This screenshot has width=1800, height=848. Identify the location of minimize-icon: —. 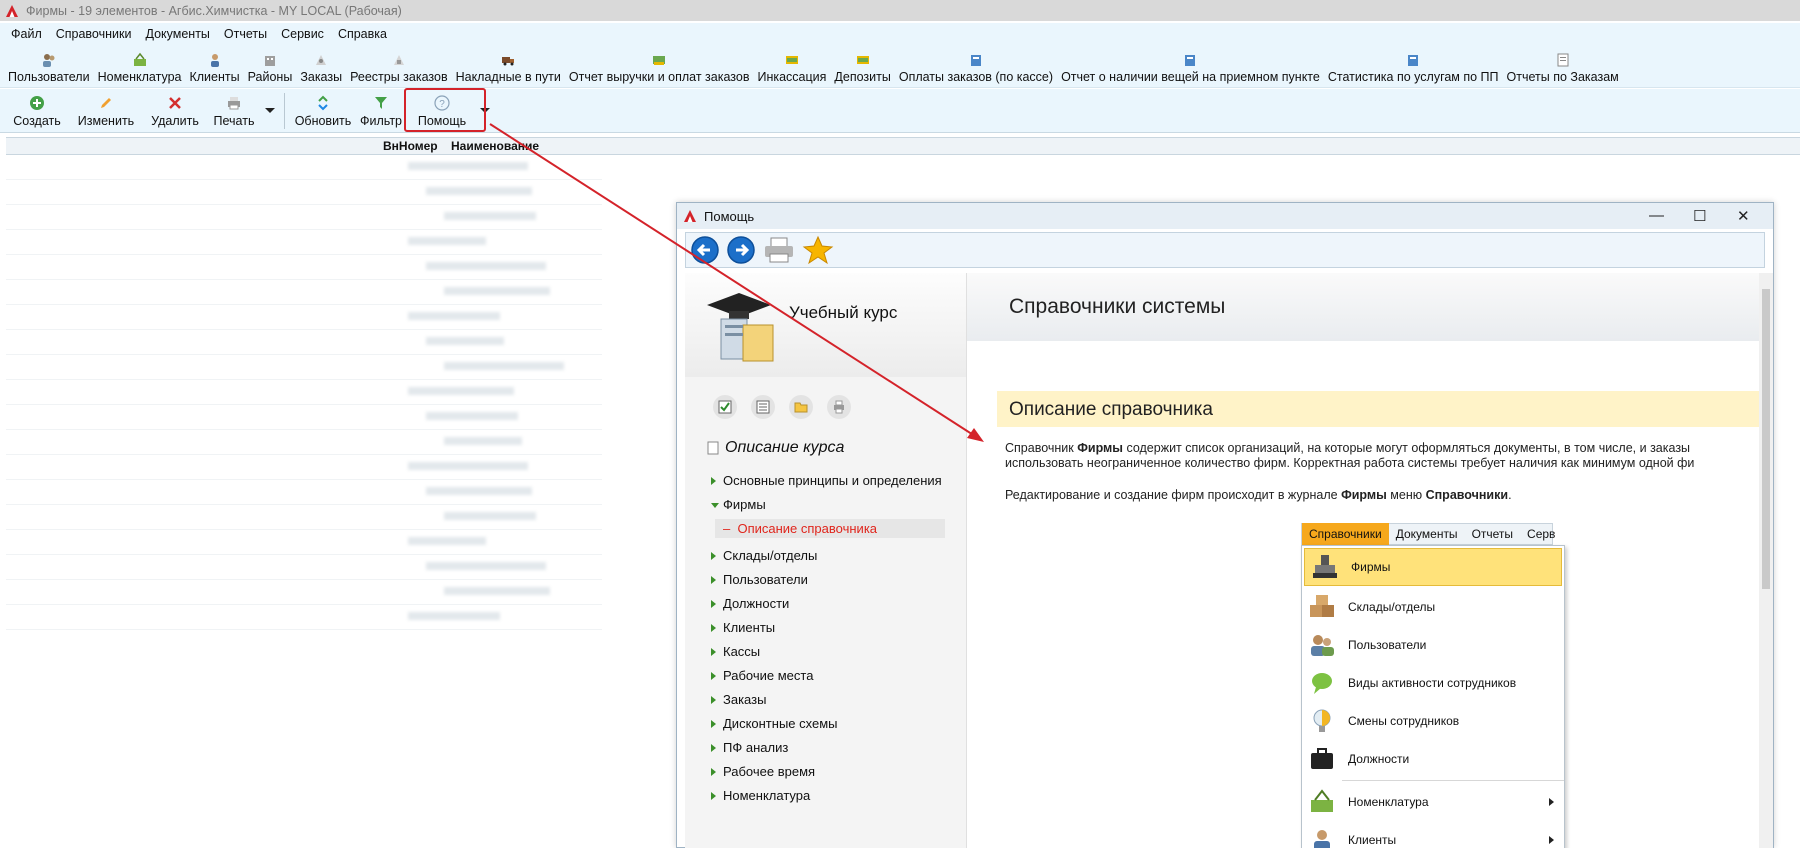
(1656, 215).